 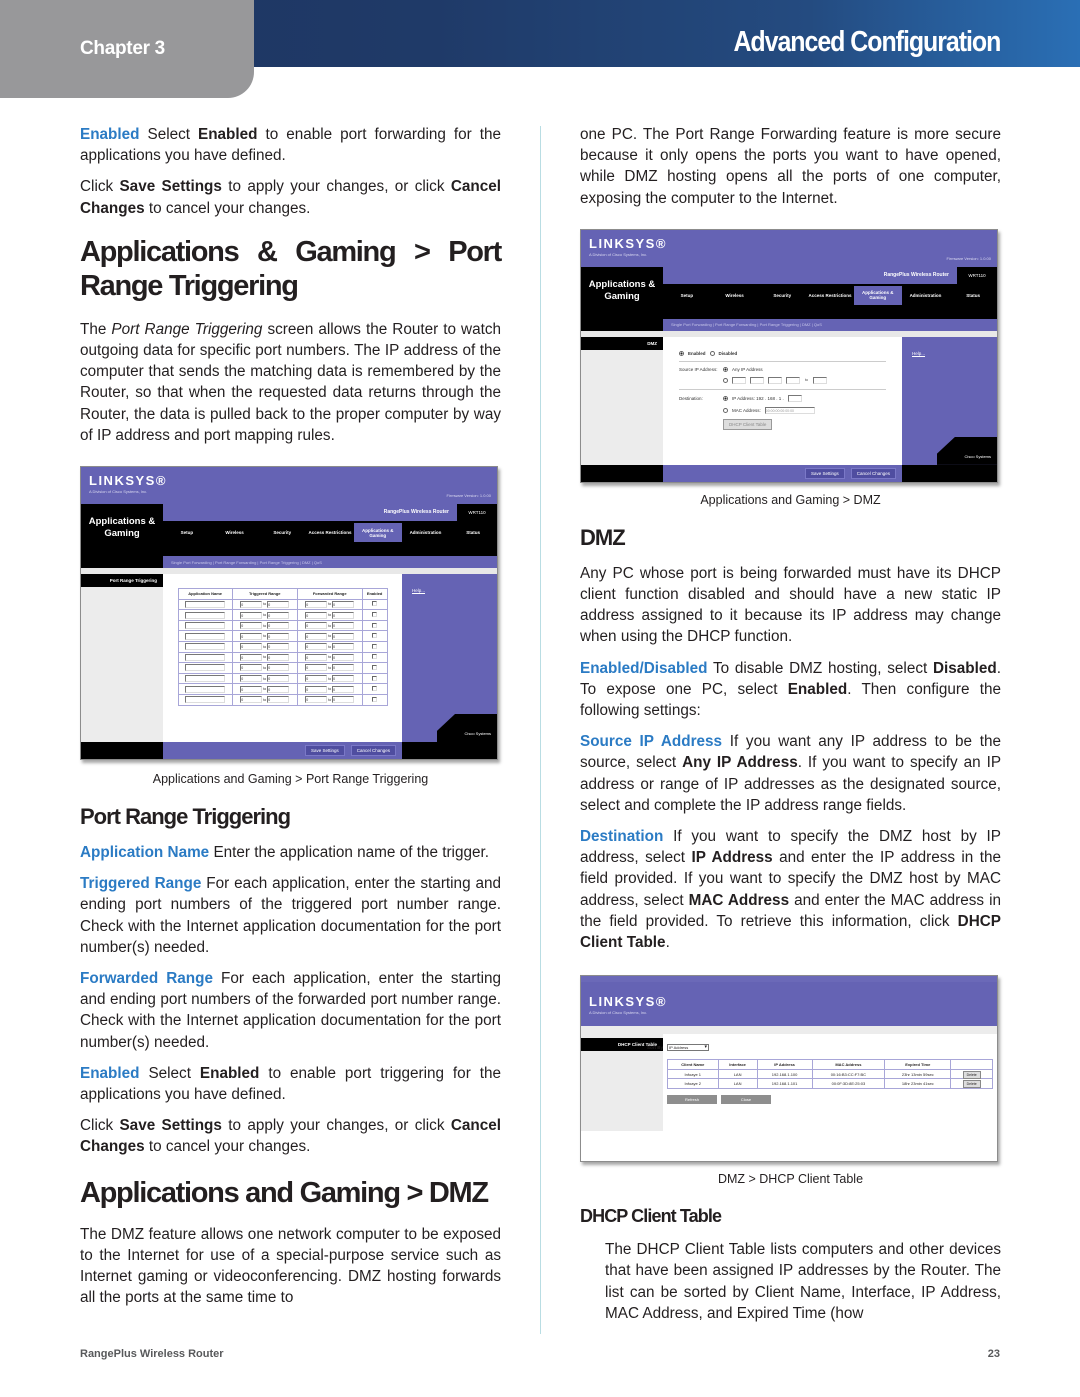 What do you see at coordinates (725, 398) in the screenshot?
I see `ip-address-radio` at bounding box center [725, 398].